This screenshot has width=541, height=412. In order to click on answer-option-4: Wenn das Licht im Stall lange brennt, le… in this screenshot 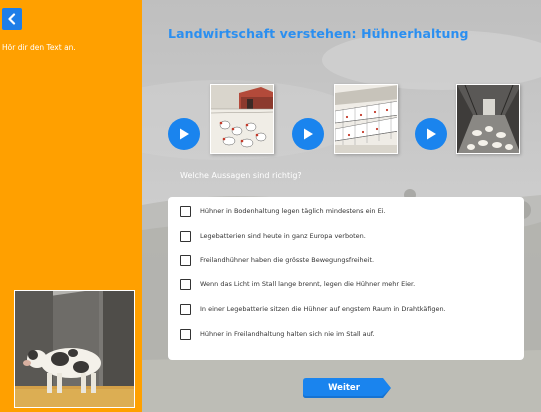, I will do `click(297, 284)`.